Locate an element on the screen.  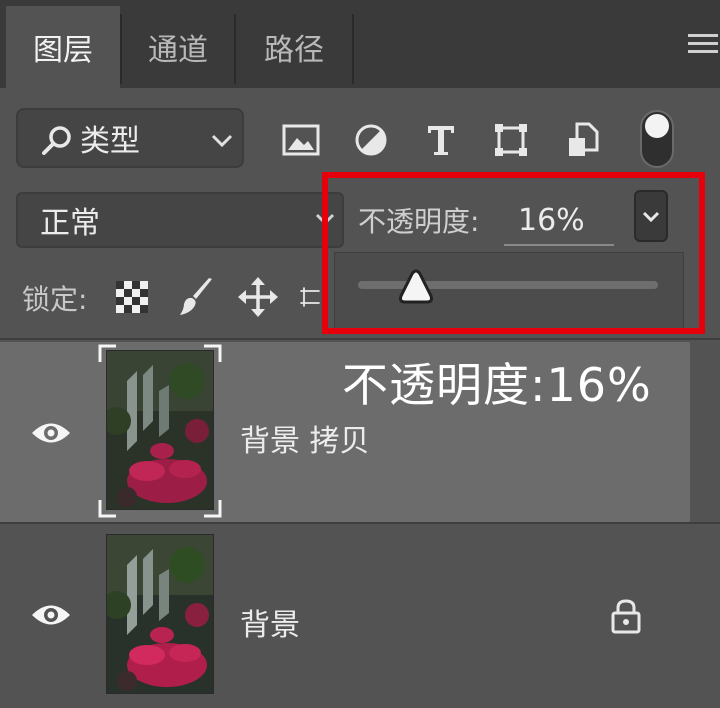
shape-filter-icon is located at coordinates (511, 140).